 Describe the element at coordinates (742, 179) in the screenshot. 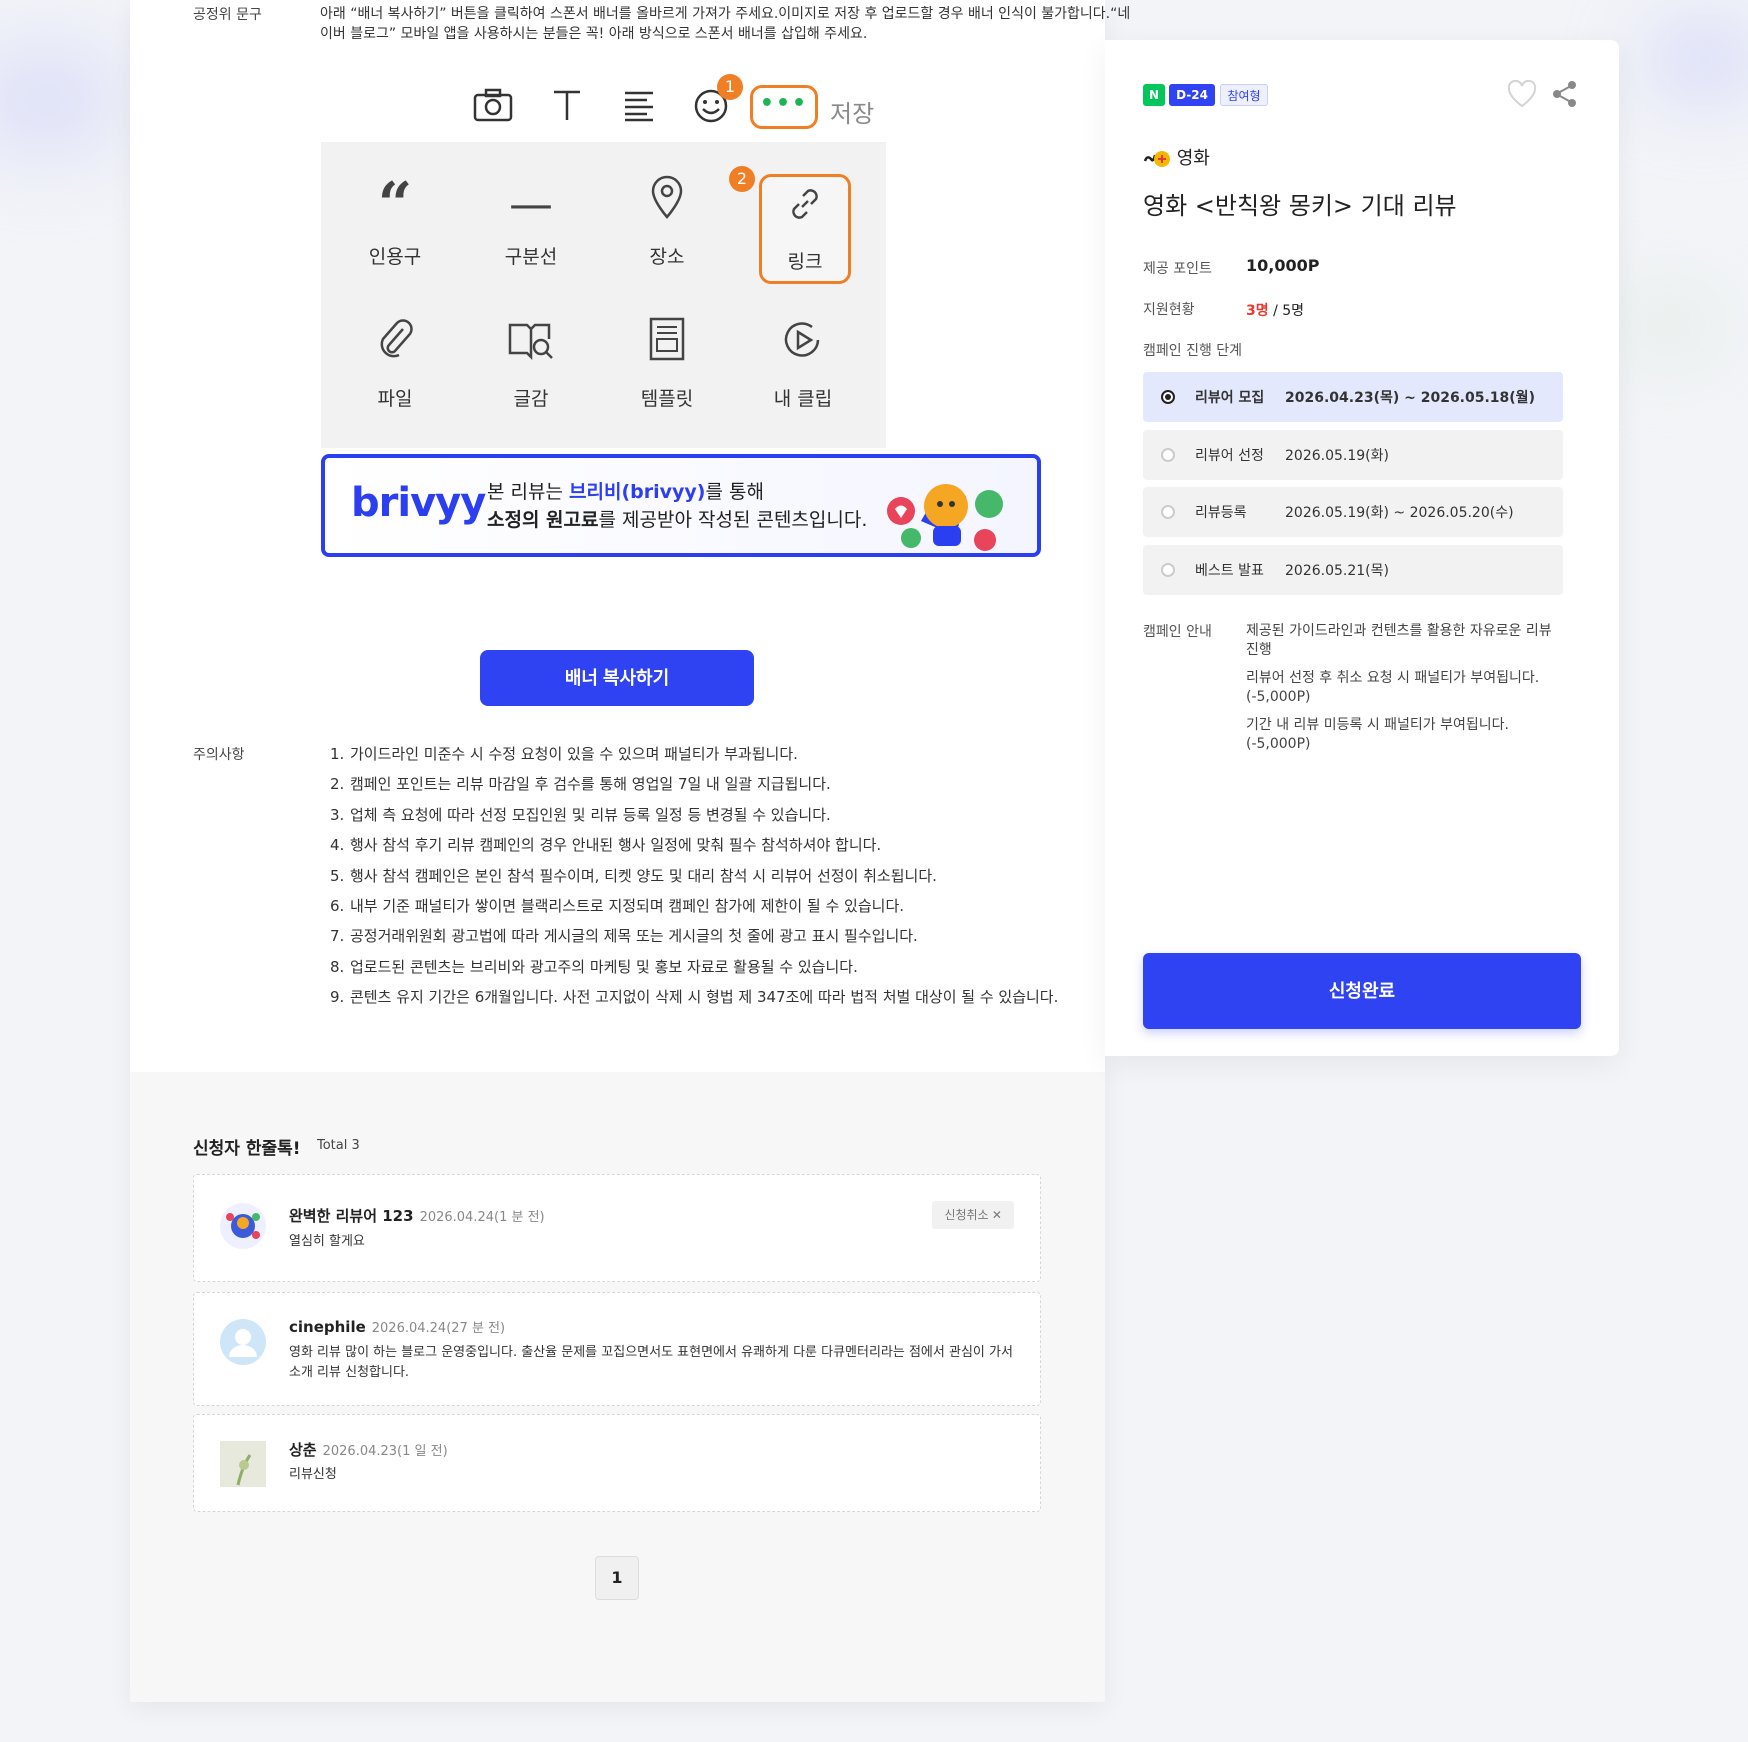

I see `step-badge: 2` at that location.